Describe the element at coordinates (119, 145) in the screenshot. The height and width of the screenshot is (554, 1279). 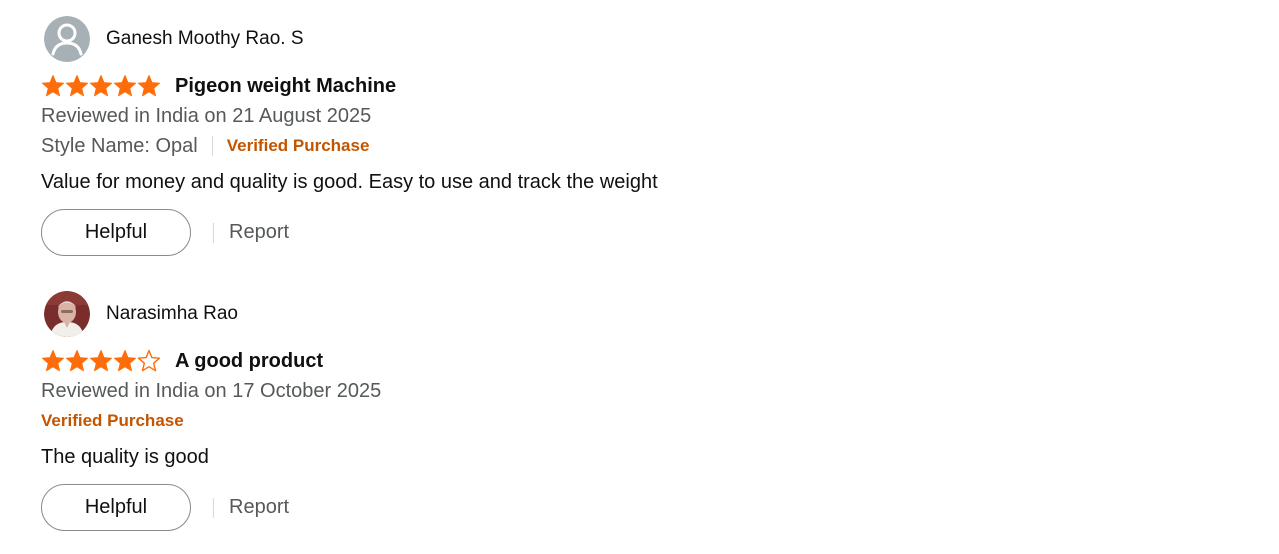
I see `style-name: Style Name: Opal` at that location.